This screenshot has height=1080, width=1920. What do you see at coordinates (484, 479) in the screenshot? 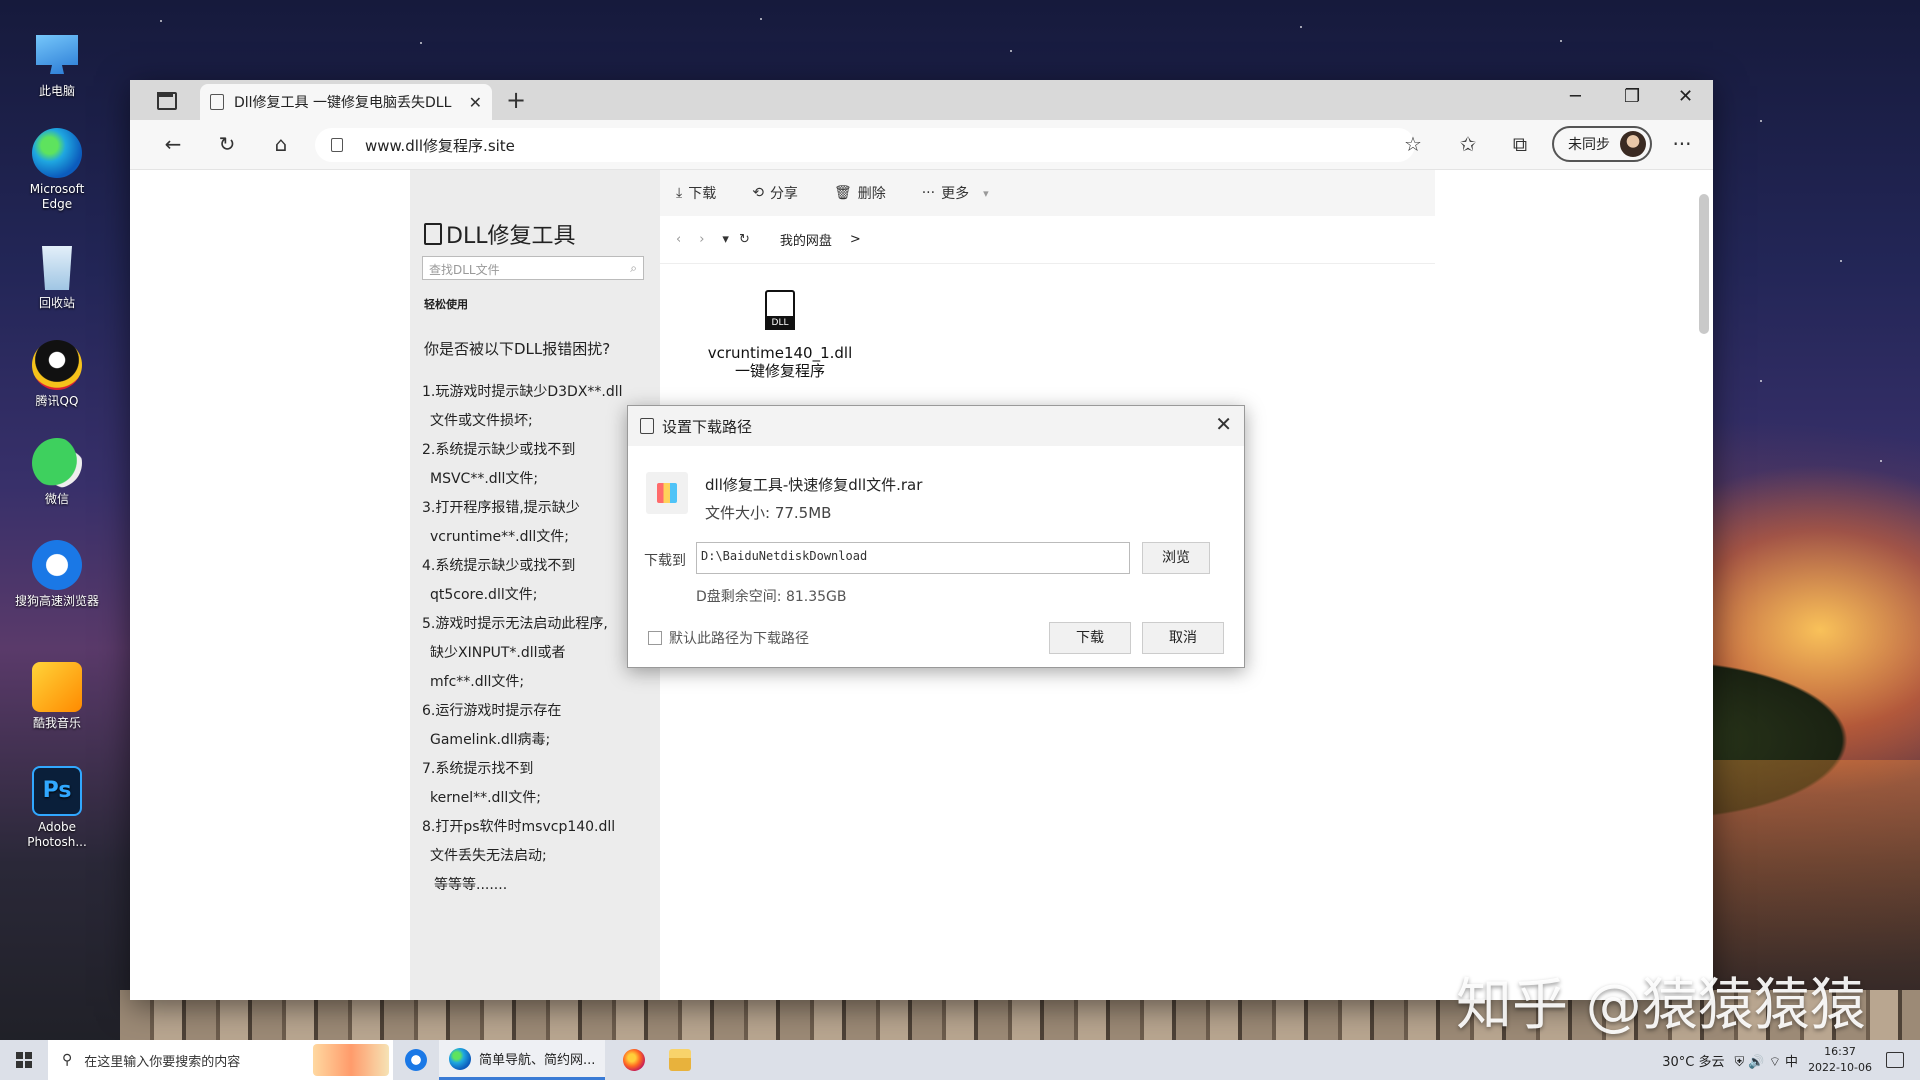
I see `list-item: MSVC**.dll文件;` at bounding box center [484, 479].